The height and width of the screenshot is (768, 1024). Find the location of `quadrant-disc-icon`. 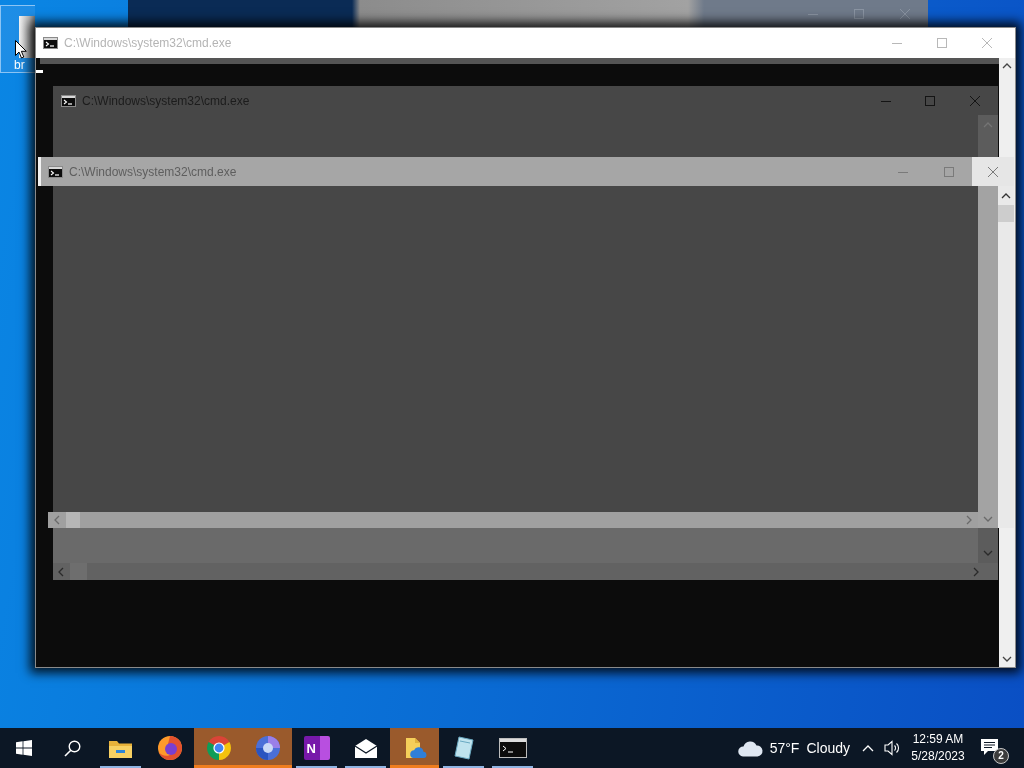

quadrant-disc-icon is located at coordinates (267, 748).